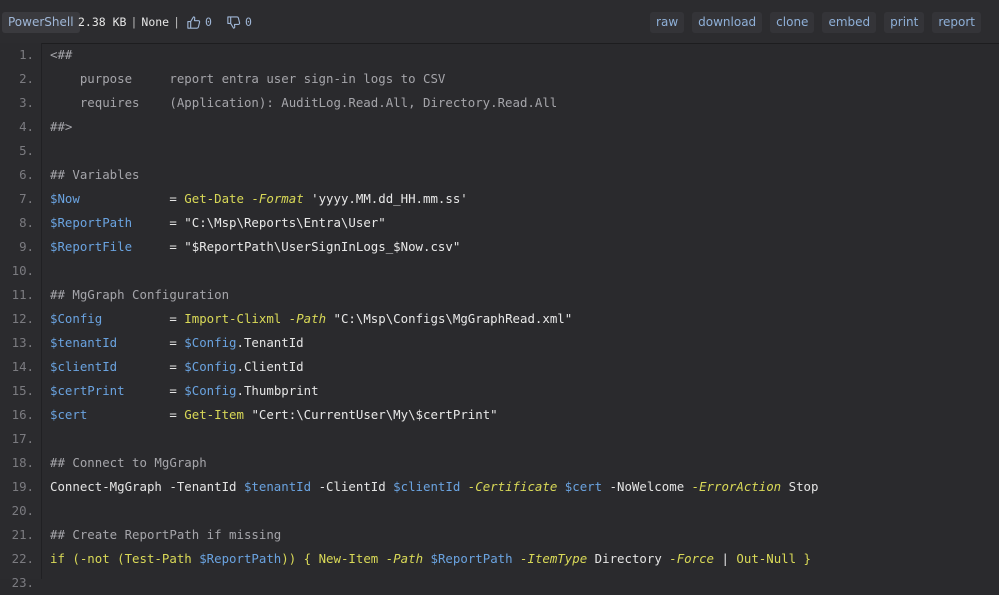  What do you see at coordinates (26, 246) in the screenshot?
I see `line-number: 9.` at bounding box center [26, 246].